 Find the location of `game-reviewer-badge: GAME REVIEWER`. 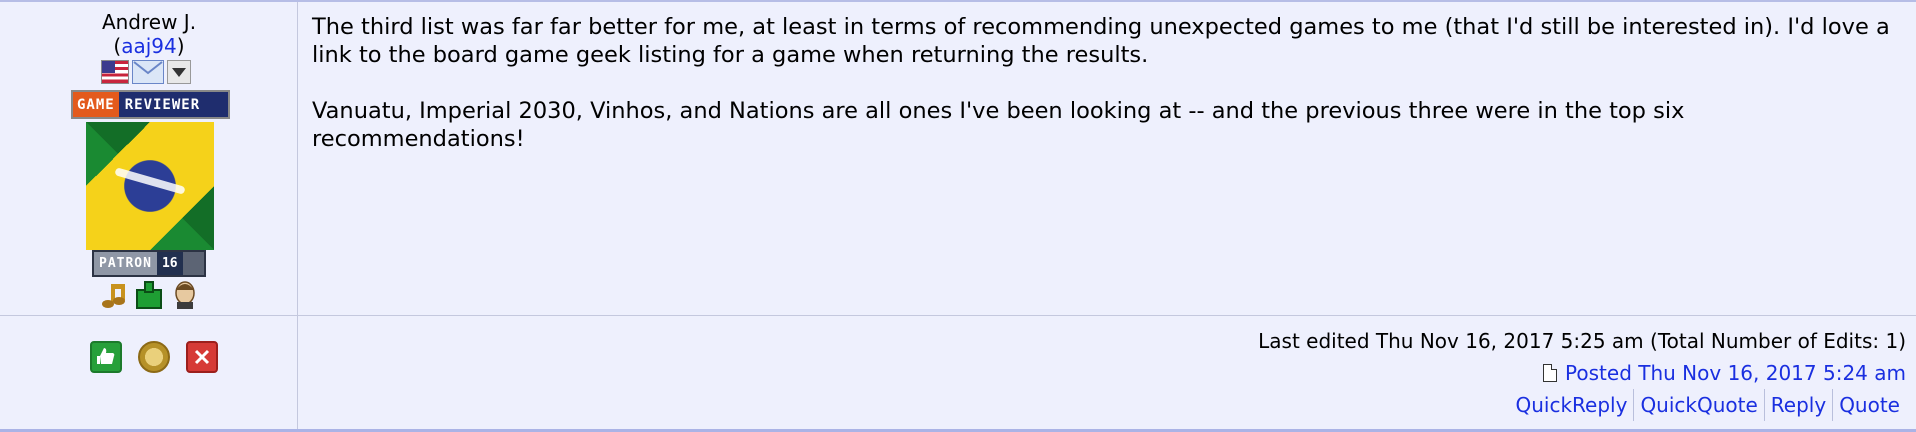

game-reviewer-badge: GAME REVIEWER is located at coordinates (150, 104).